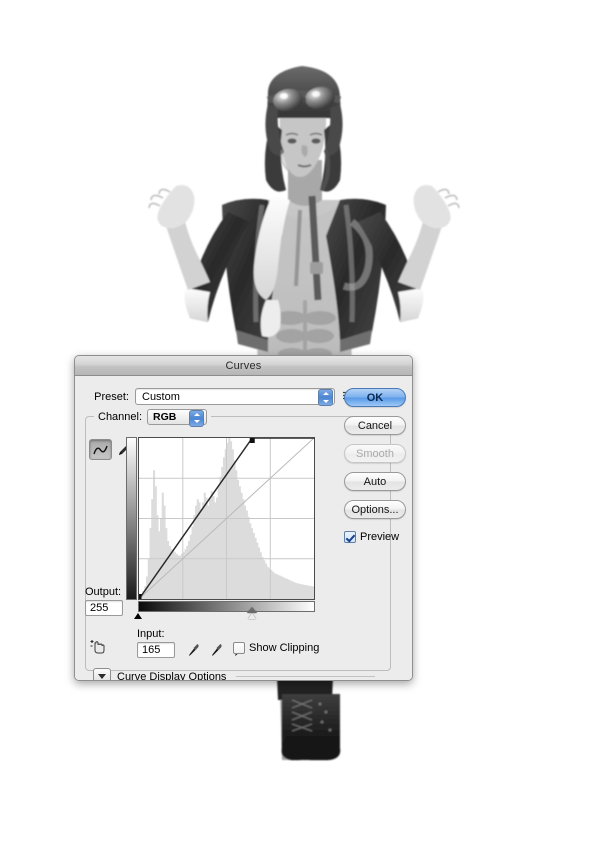  Describe the element at coordinates (350, 537) in the screenshot. I see `preview-checkbox` at that location.